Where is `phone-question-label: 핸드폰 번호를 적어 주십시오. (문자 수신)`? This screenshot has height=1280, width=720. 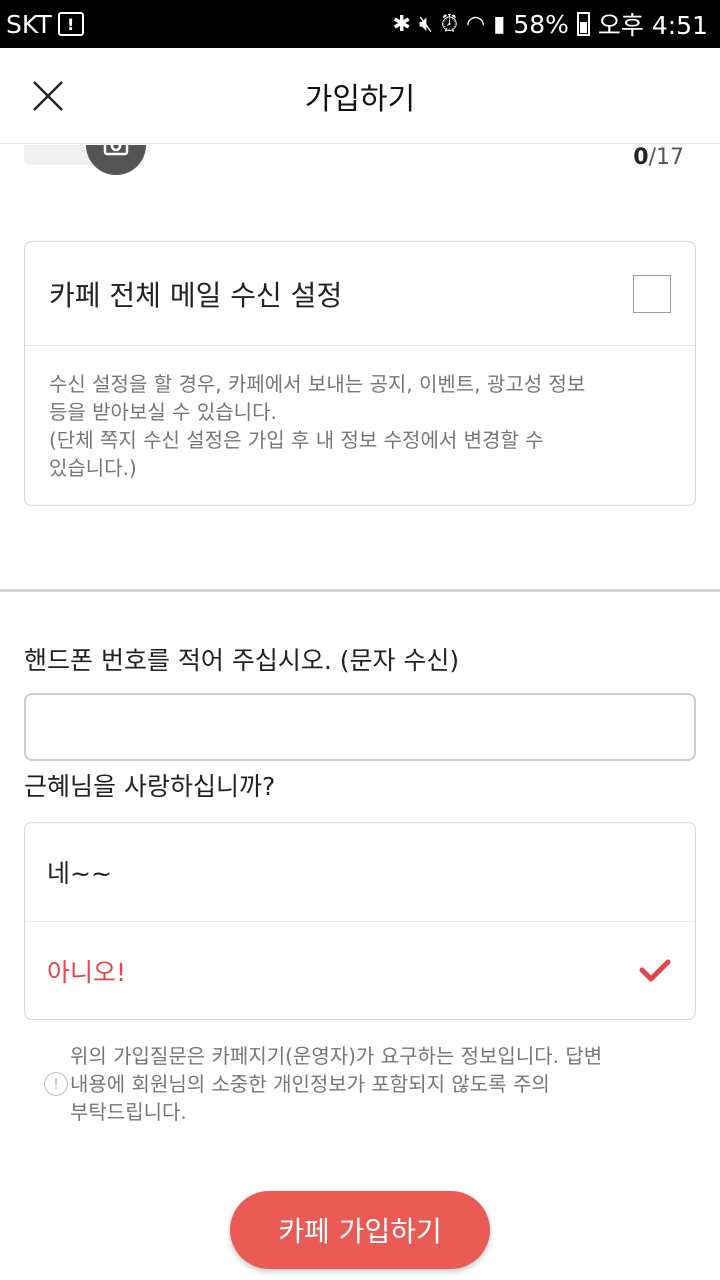
phone-question-label: 핸드폰 번호를 적어 주십시오. (문자 수신) is located at coordinates (242, 660).